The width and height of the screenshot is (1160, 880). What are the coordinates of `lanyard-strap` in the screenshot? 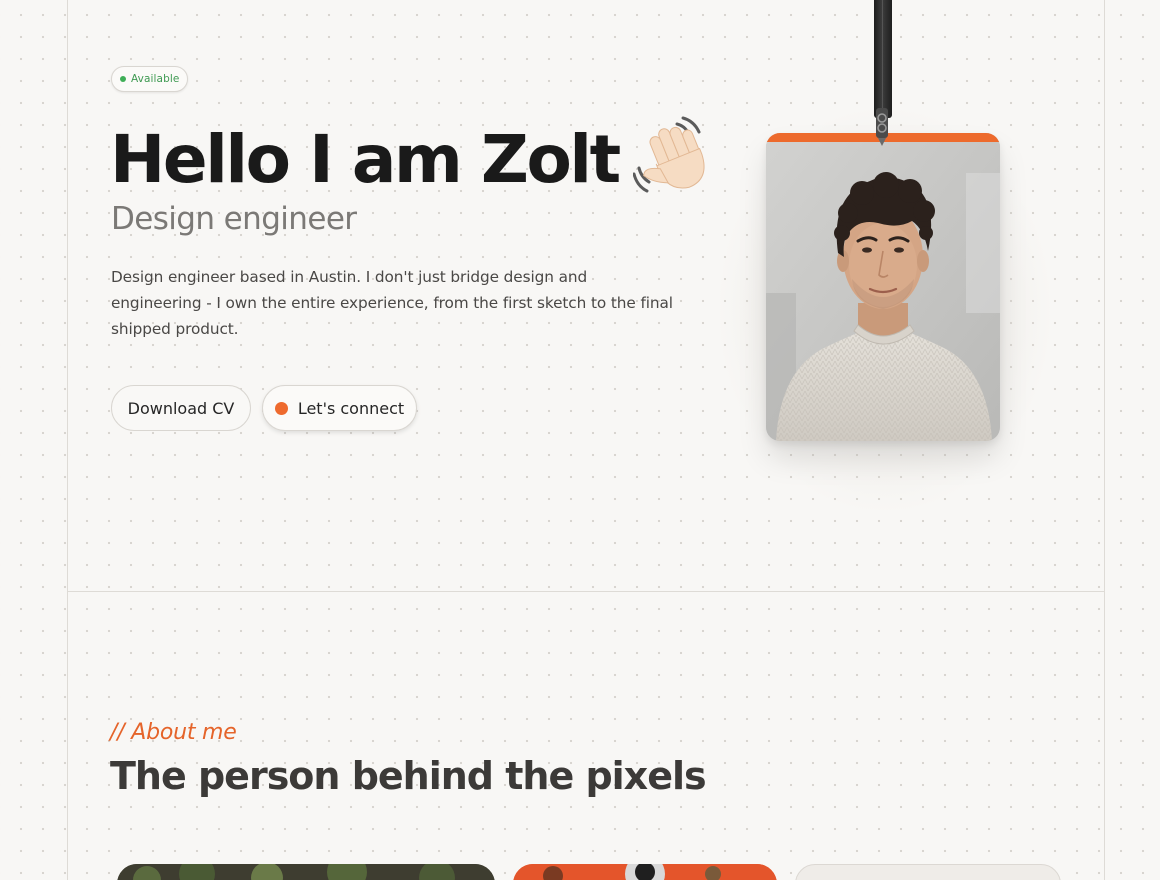 It's located at (883, 59).